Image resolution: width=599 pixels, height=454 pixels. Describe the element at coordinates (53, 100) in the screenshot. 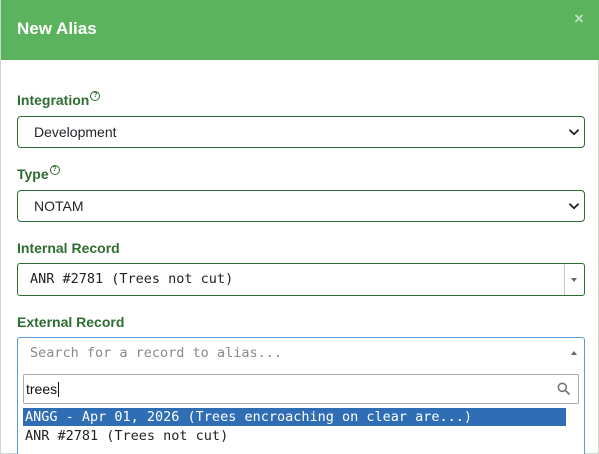

I see `integration-label: Integration` at that location.